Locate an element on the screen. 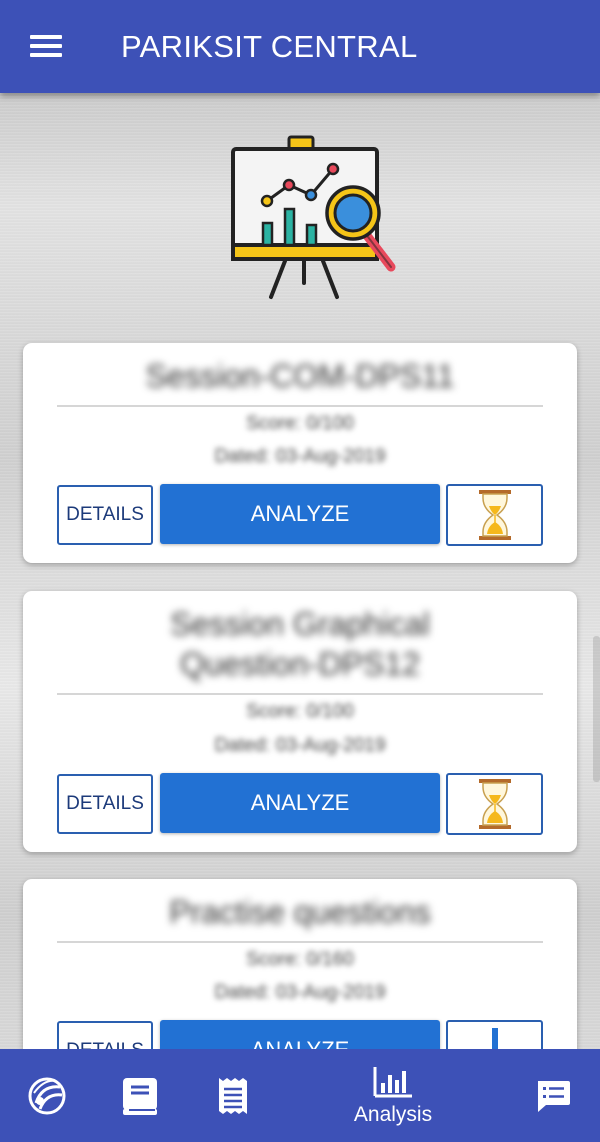 The height and width of the screenshot is (1142, 600). nav-receipt is located at coordinates (233, 1095).